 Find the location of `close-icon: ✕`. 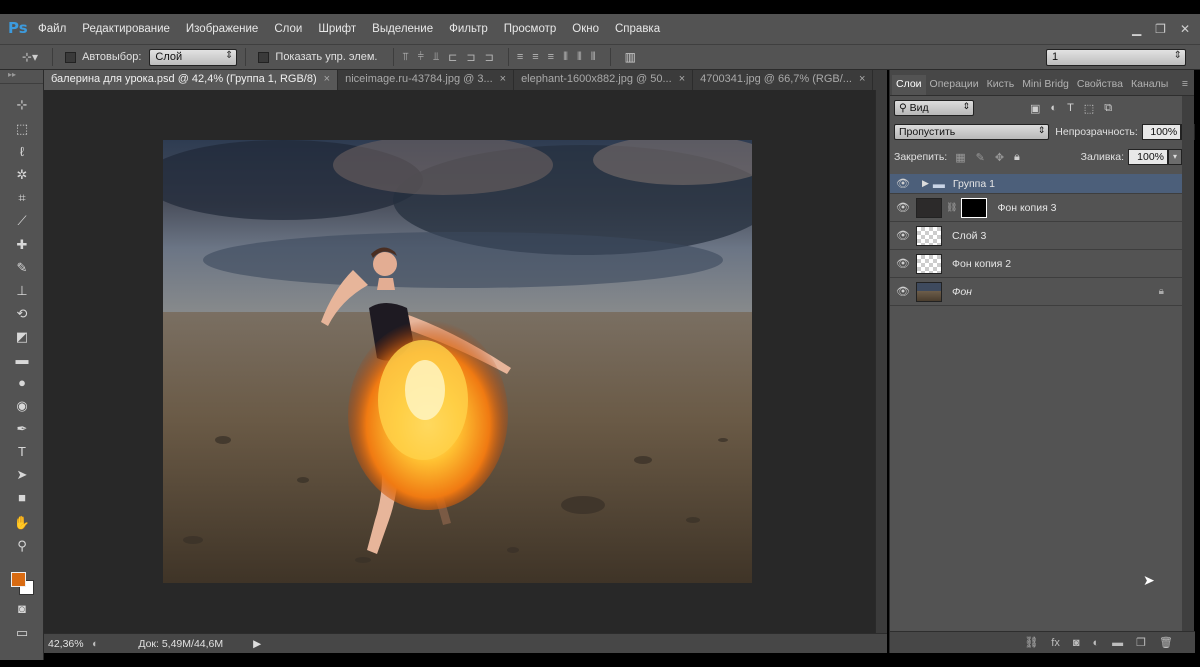

close-icon: ✕ is located at coordinates (1185, 29).